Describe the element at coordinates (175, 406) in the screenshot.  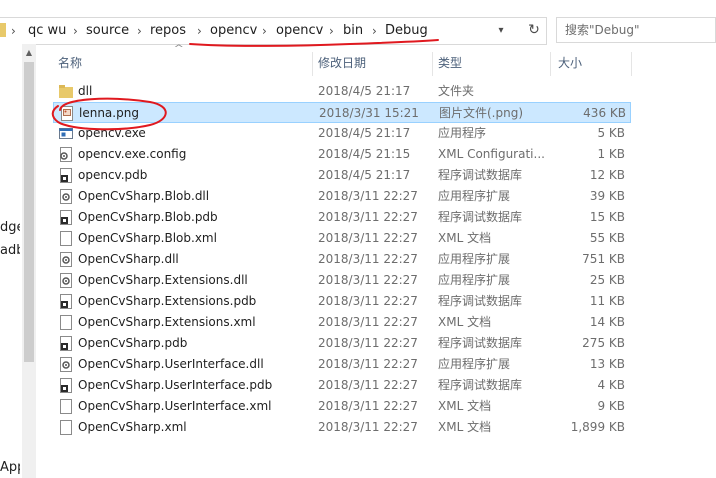
I see `file-name: OpenCvSharp.UserInterface.xml` at that location.